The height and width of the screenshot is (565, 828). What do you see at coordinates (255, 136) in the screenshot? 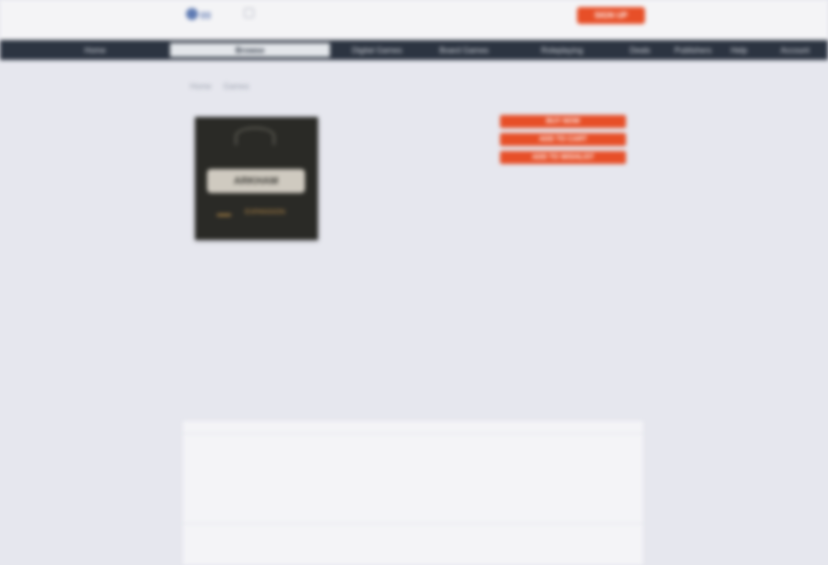
I see `cover-arch` at bounding box center [255, 136].